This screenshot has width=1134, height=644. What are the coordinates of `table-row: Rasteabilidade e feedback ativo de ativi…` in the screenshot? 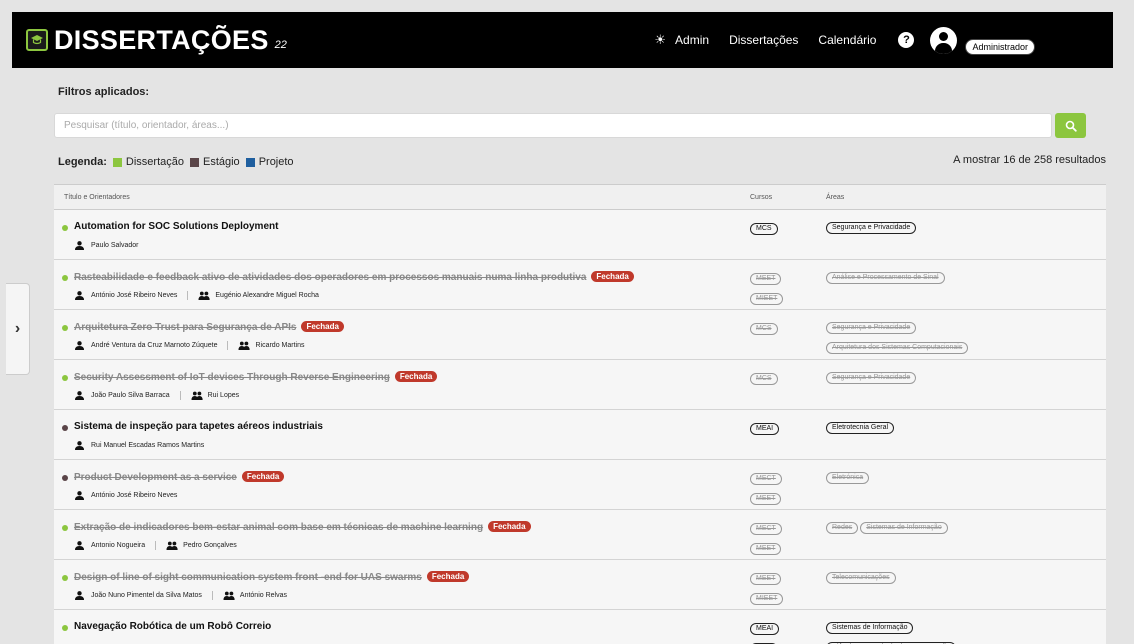 It's located at (580, 285).